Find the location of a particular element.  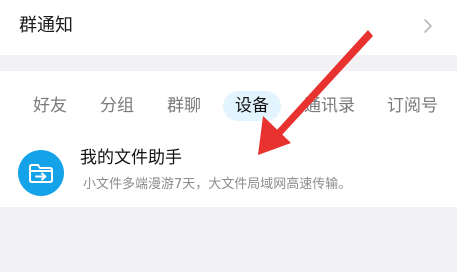

section-divider is located at coordinates (228, 63).